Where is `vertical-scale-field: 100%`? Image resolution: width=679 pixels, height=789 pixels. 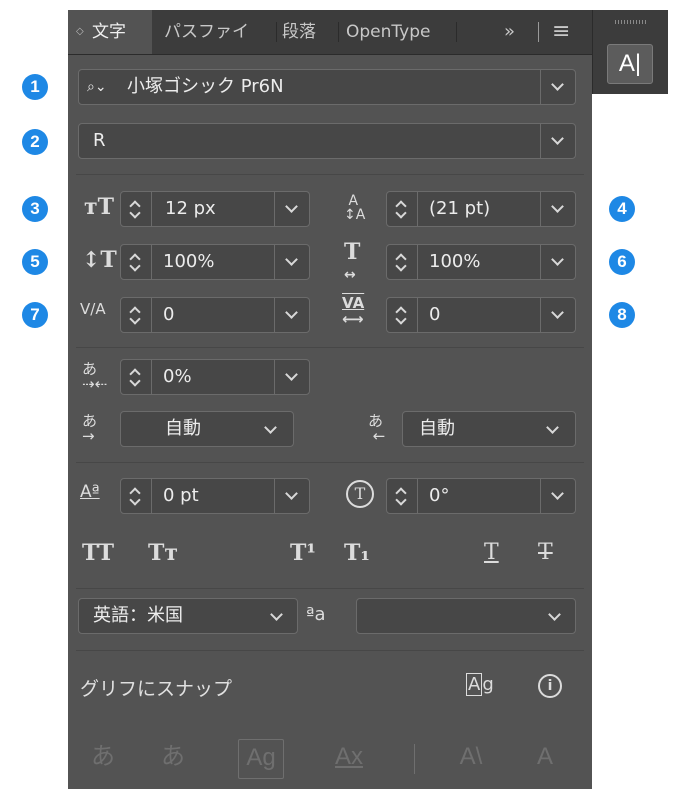
vertical-scale-field: 100% is located at coordinates (215, 262).